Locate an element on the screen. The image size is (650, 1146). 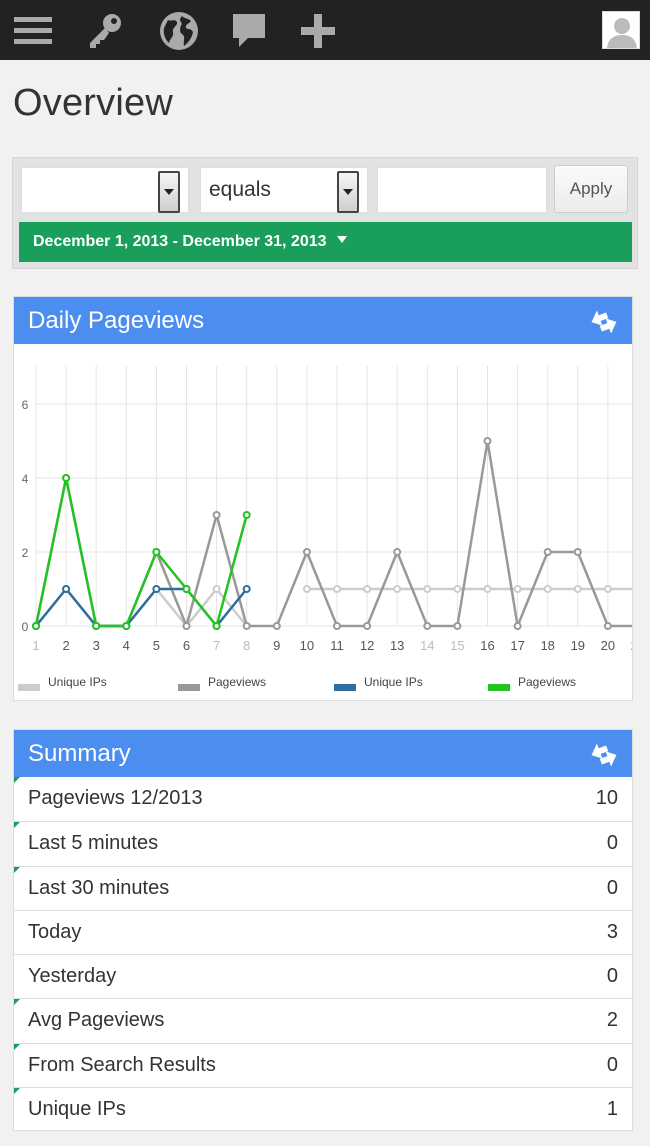
date-range-picker: December 1, 2013 - December 31, 2013 is located at coordinates (325, 242).